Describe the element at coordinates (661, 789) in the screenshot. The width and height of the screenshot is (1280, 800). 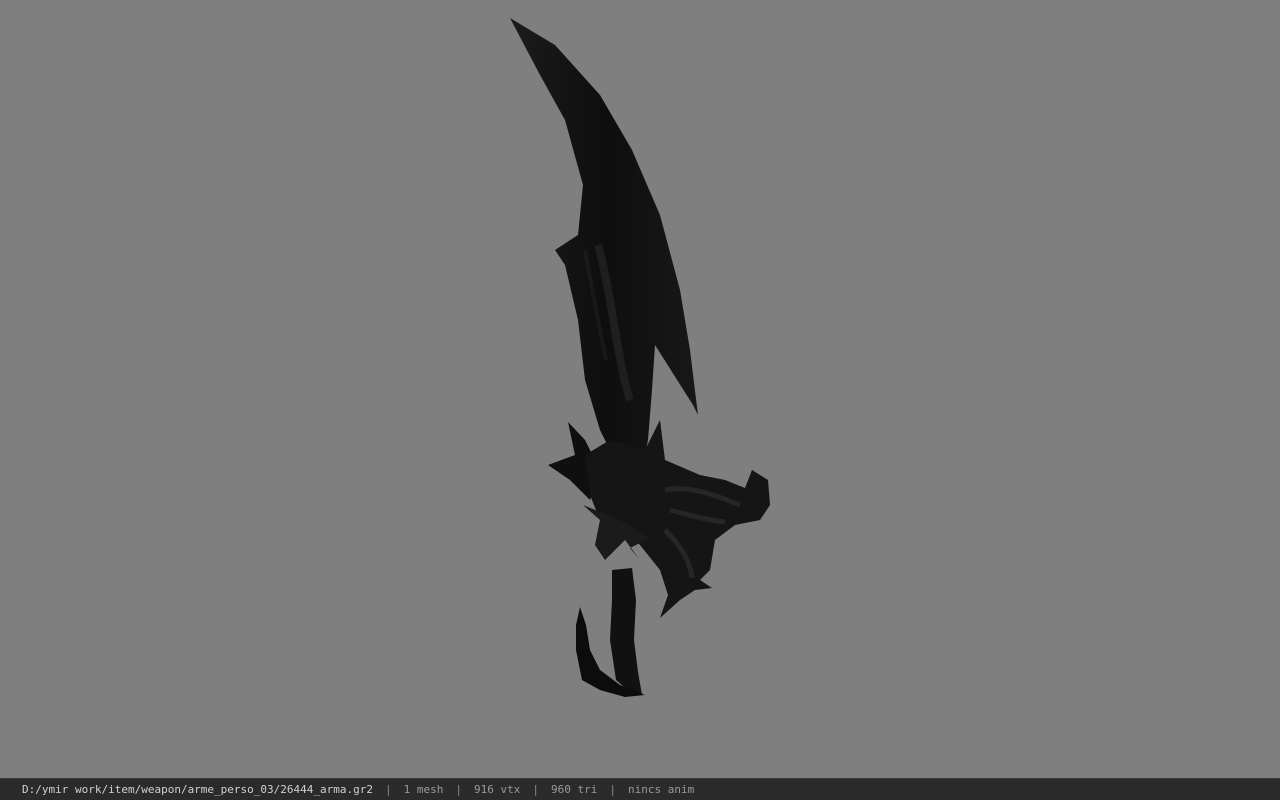
I see `animation-status: nincs anim` at that location.